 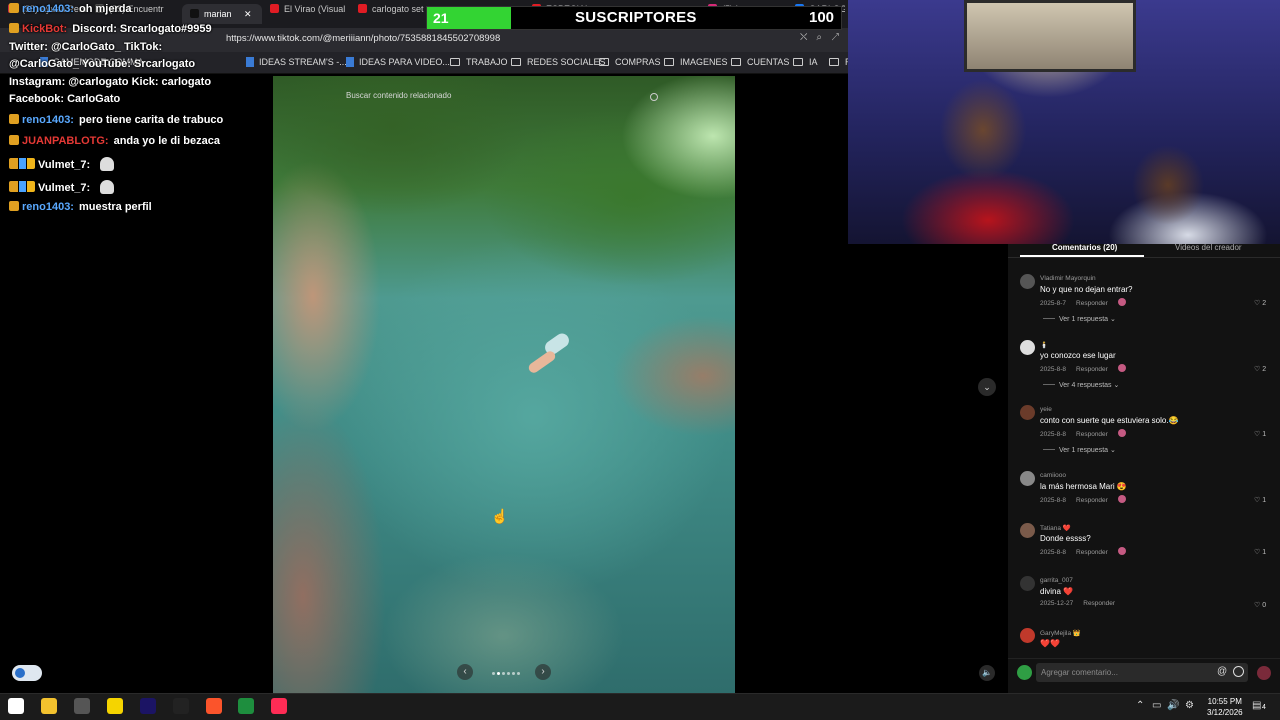 What do you see at coordinates (1225, 712) in the screenshot?
I see `clock-date: 3/12/2026` at bounding box center [1225, 712].